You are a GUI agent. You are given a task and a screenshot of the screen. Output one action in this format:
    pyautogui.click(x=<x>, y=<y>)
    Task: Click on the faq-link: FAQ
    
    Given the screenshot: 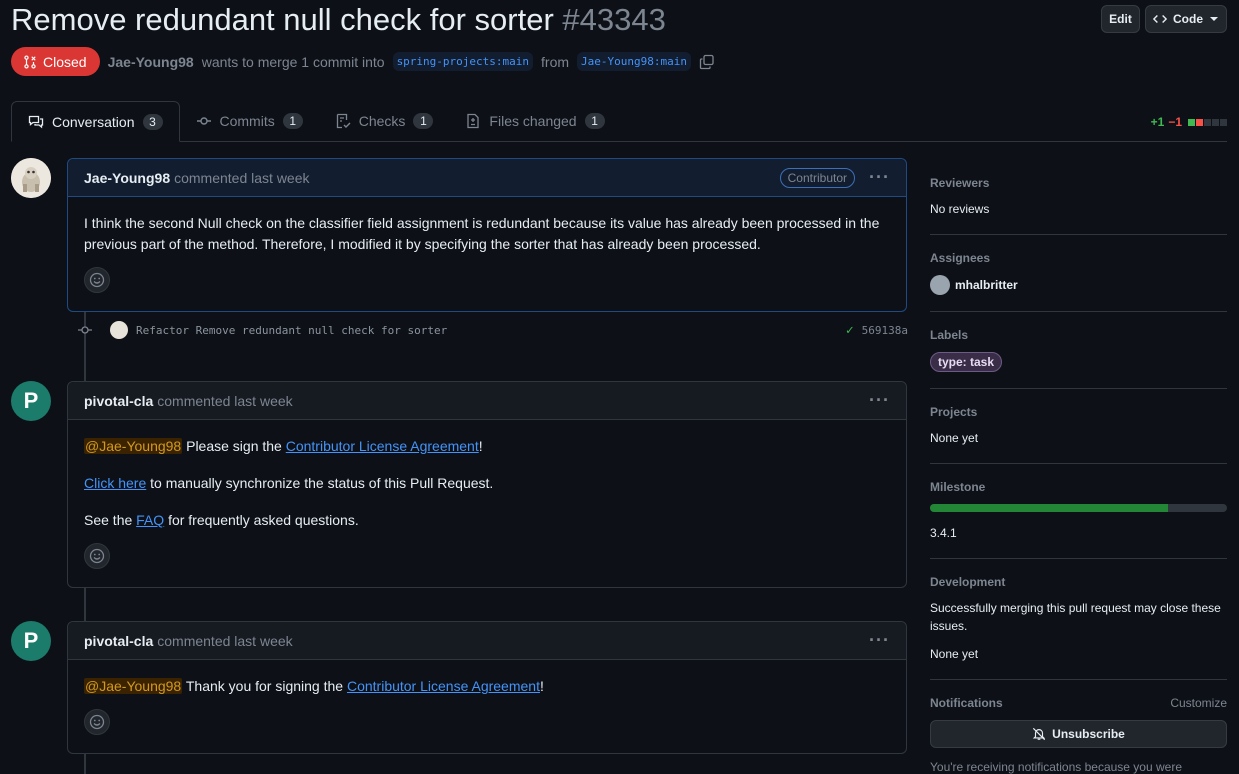 What is the action you would take?
    pyautogui.click(x=150, y=520)
    